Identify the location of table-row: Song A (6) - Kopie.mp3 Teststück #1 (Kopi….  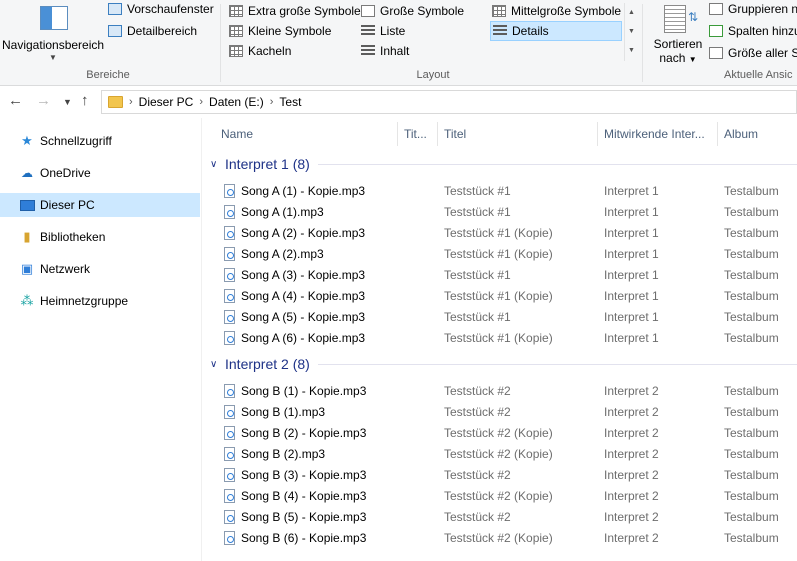
(499, 337).